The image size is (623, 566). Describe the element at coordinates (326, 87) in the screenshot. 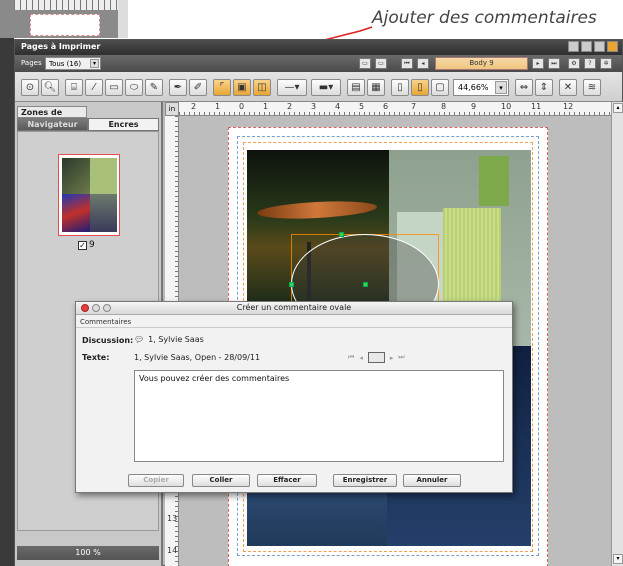

I see `line-weight-select: ▬▾` at that location.